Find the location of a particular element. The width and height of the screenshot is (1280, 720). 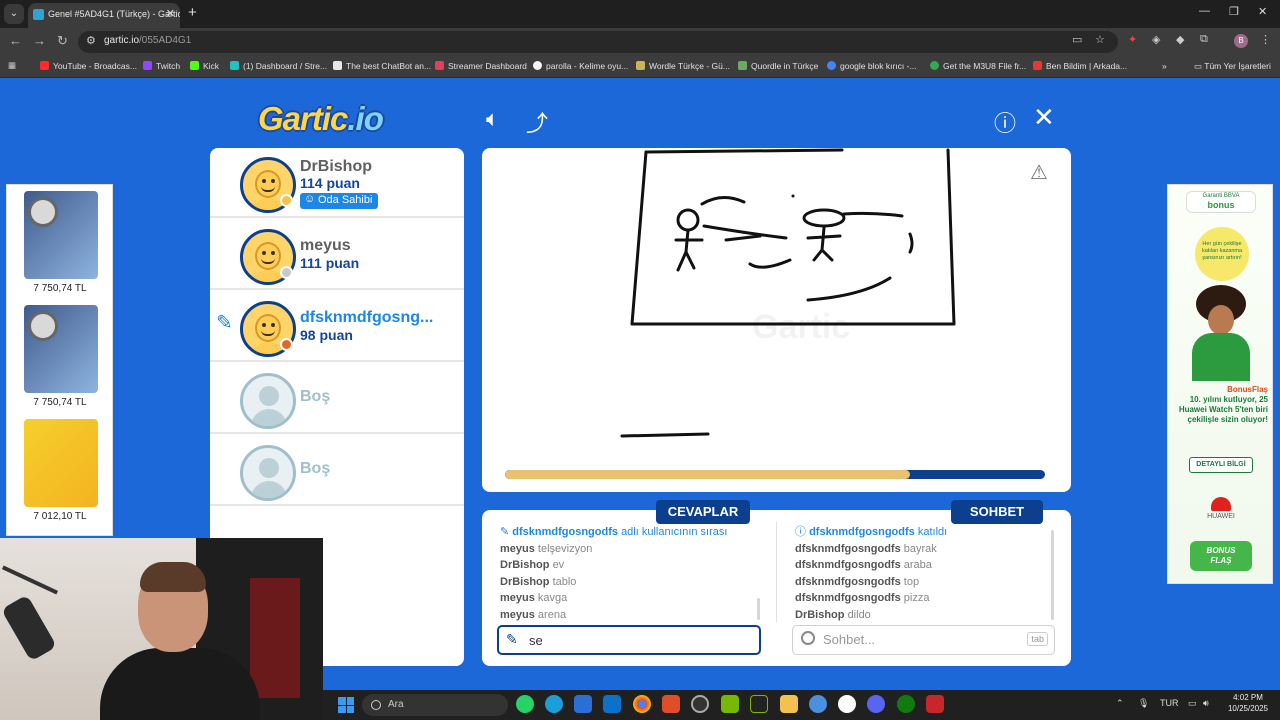

chat-input is located at coordinates (918, 639).